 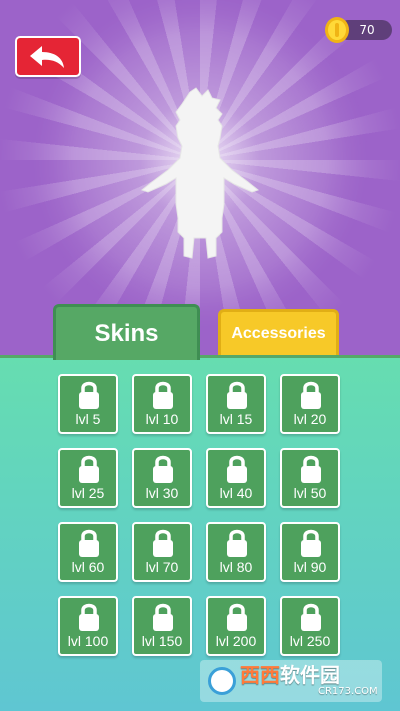 I want to click on skin-tile: lvl 10, so click(x=162, y=404).